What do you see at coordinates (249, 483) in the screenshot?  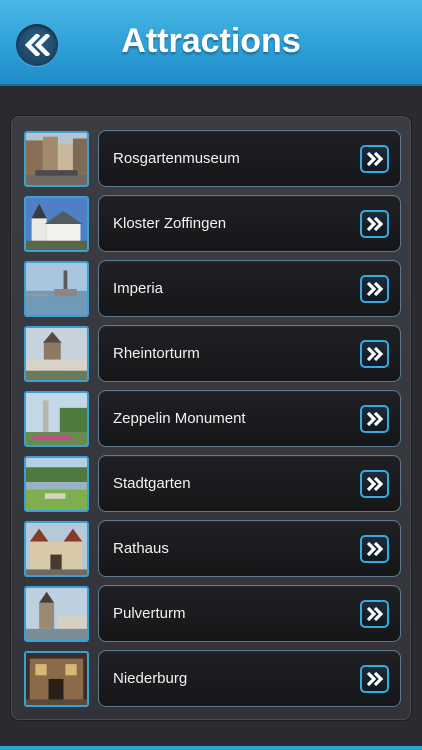 I see `attraction-button: Stadtgarten` at bounding box center [249, 483].